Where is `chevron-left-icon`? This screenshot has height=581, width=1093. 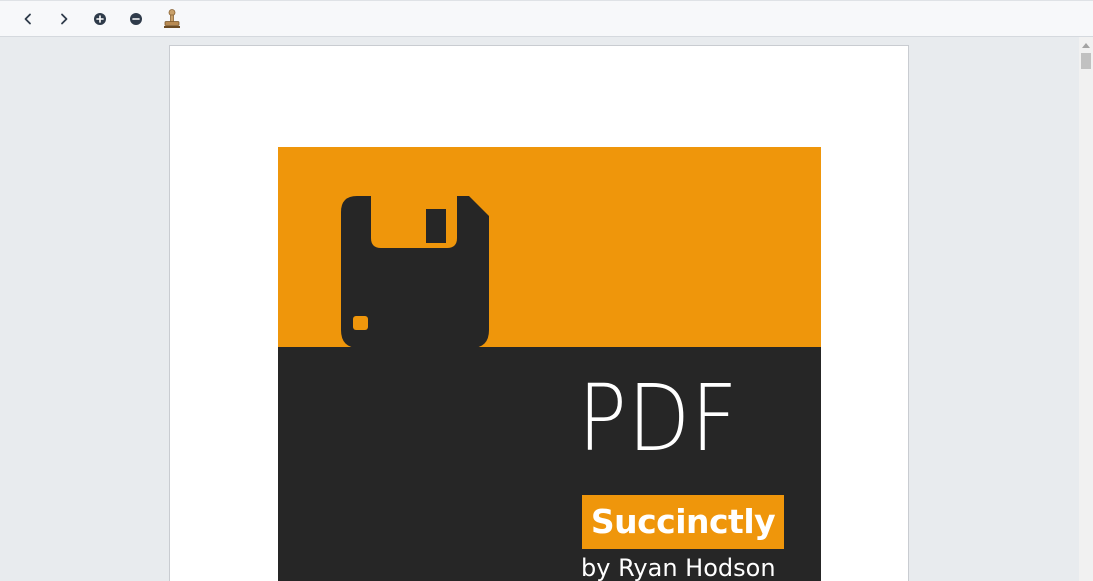 chevron-left-icon is located at coordinates (27, 19).